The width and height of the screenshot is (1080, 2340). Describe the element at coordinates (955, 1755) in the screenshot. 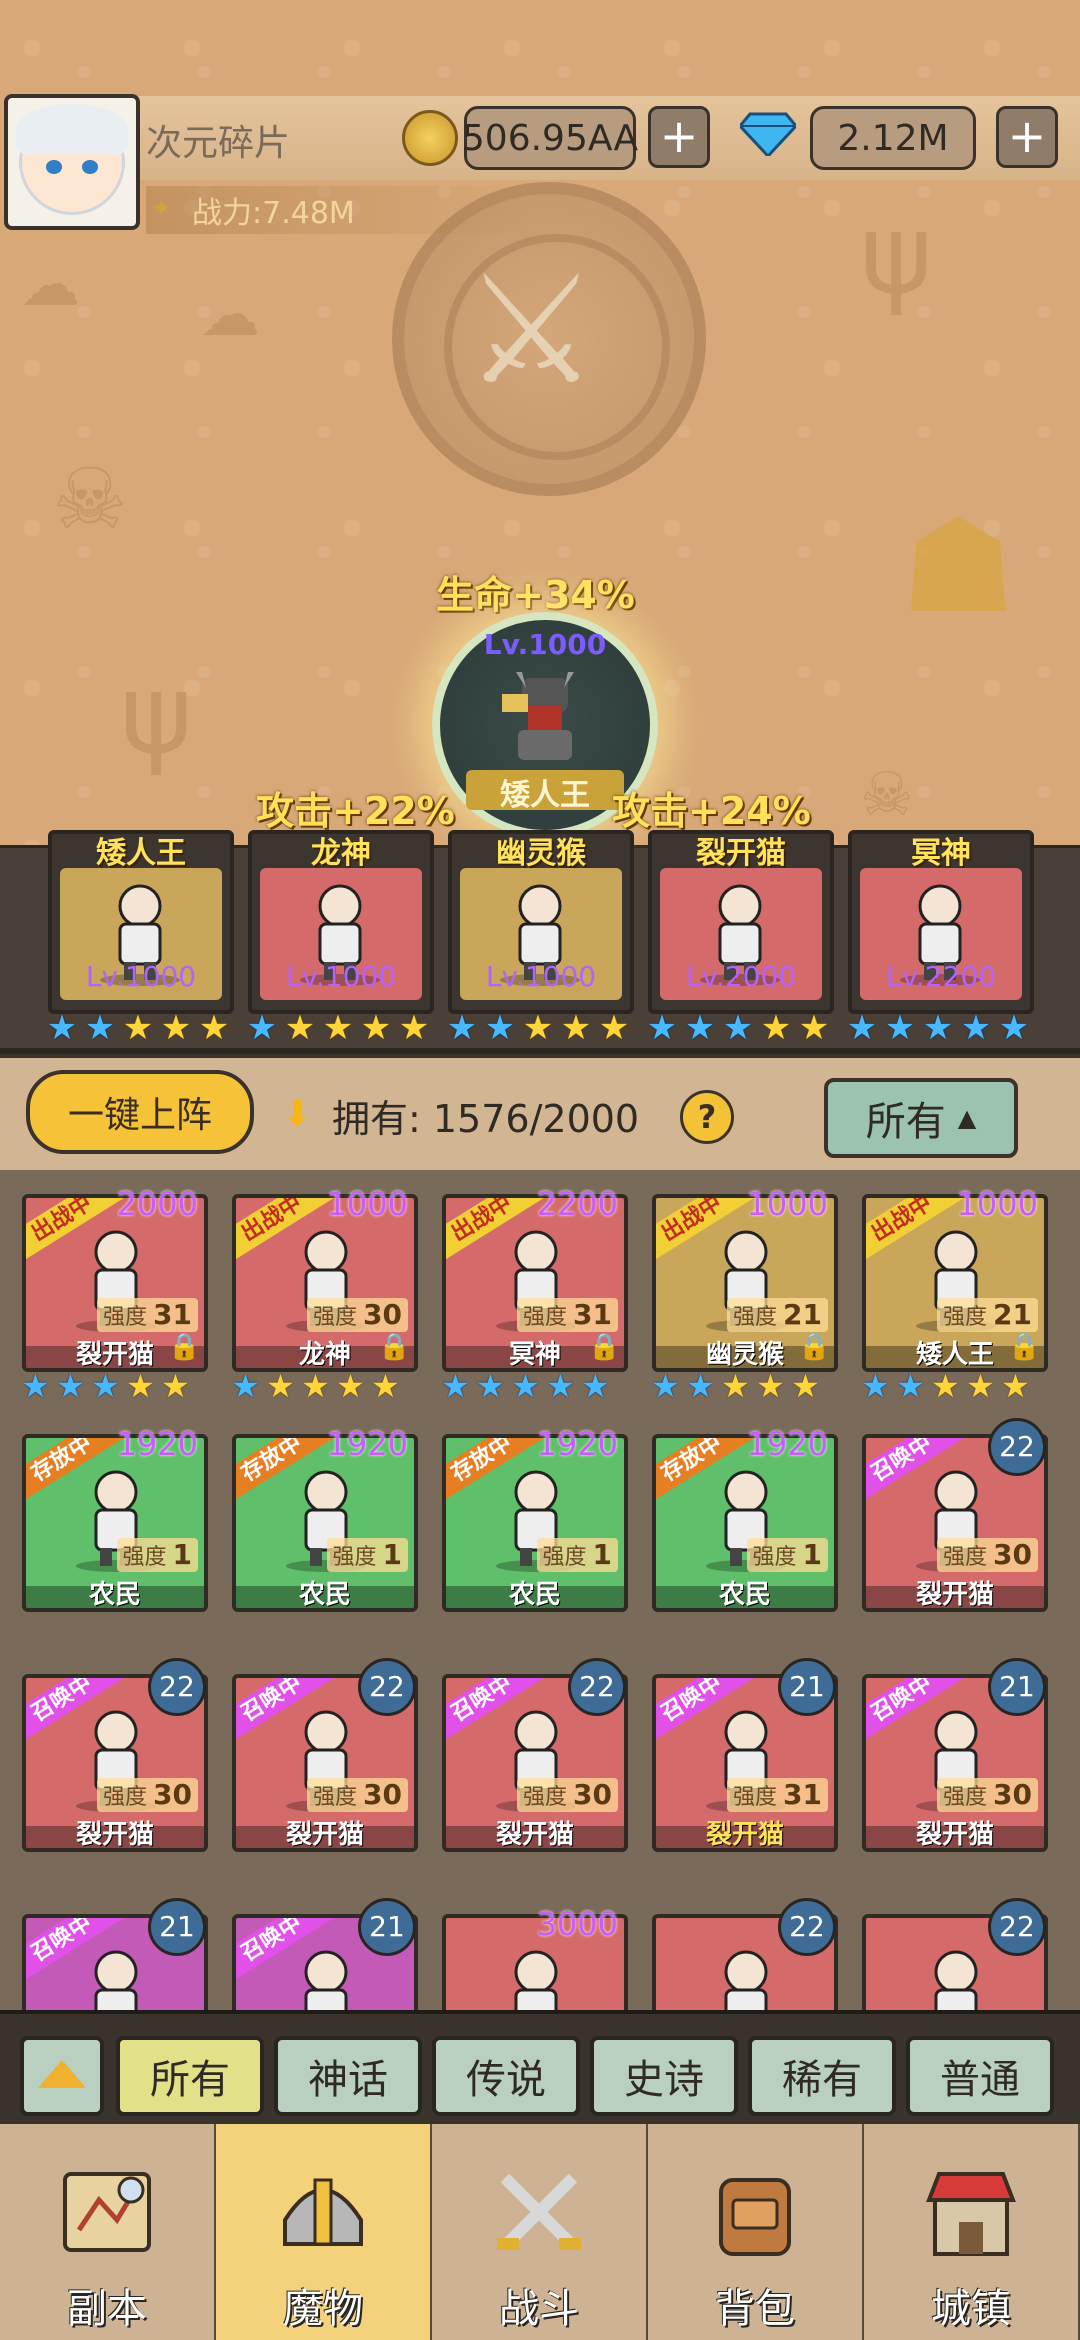

I see `monster-card: 召唤中 强度 30 裂开猫 21` at that location.